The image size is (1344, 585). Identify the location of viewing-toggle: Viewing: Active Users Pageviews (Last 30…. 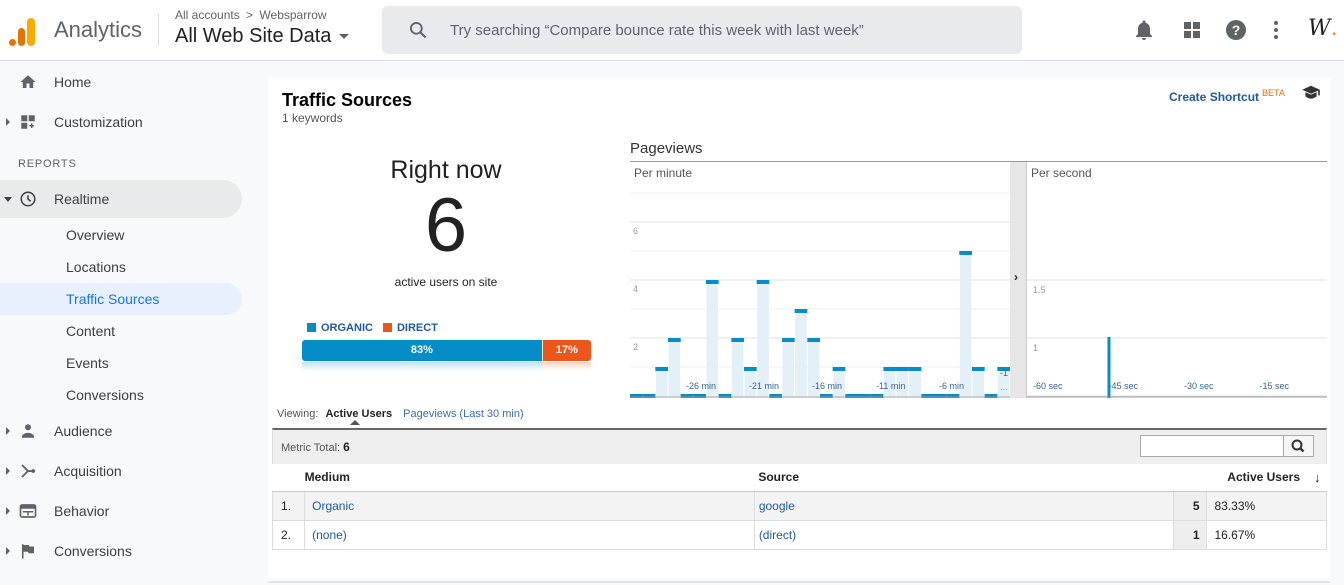
(400, 416).